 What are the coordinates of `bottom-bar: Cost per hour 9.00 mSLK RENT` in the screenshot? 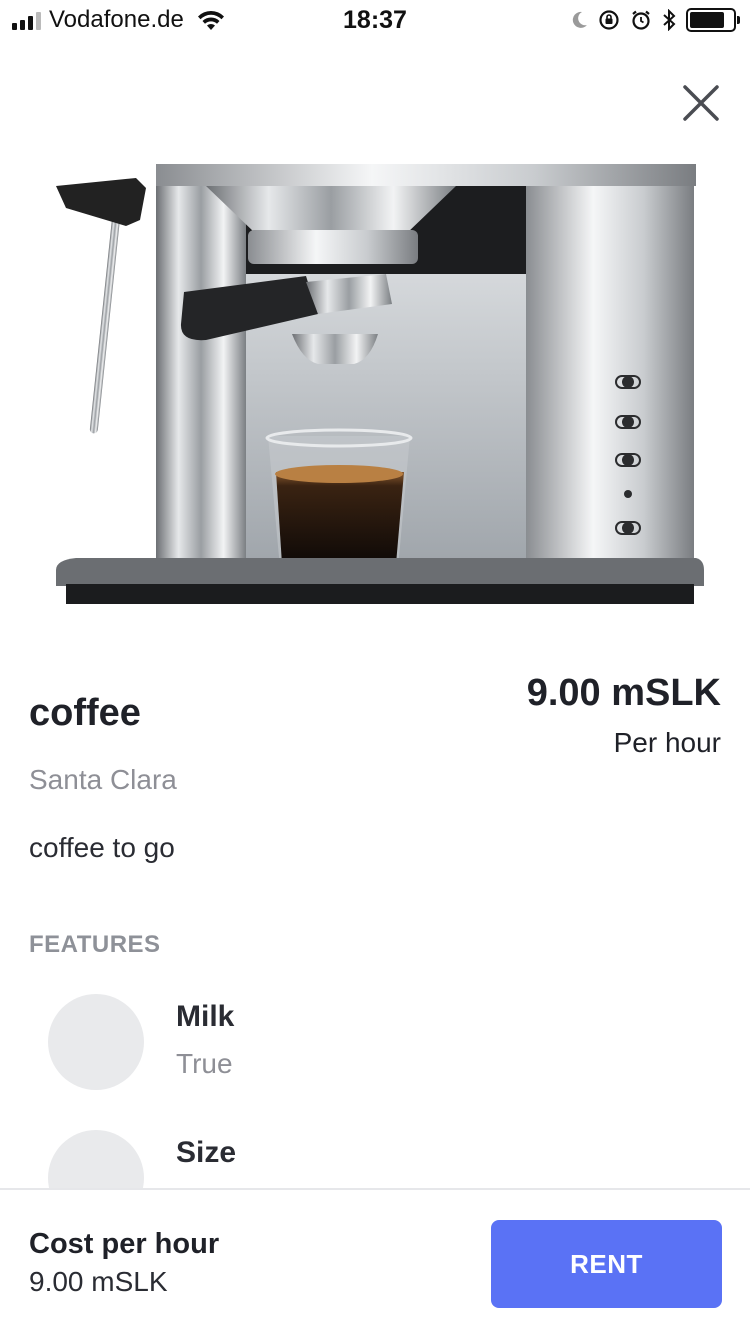 It's located at (375, 1261).